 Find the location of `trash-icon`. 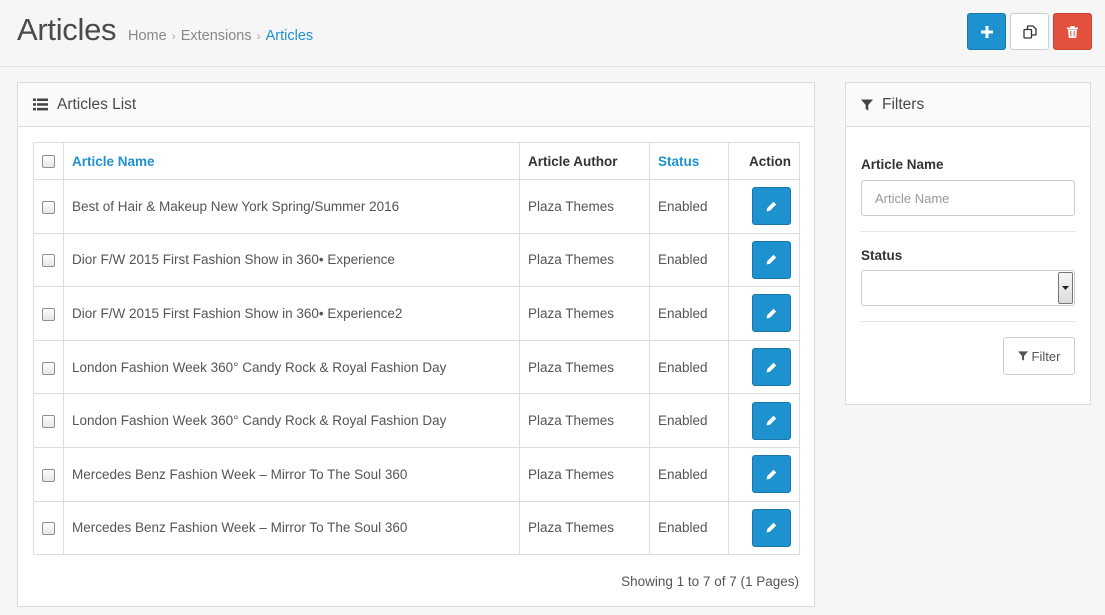

trash-icon is located at coordinates (1072, 31).